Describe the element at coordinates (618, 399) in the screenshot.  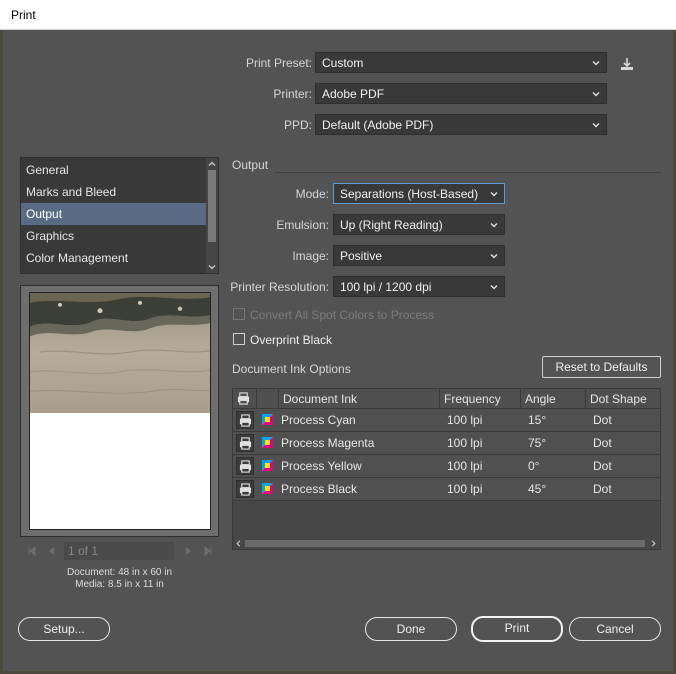
I see `column-dot-shape: Dot Shape` at that location.